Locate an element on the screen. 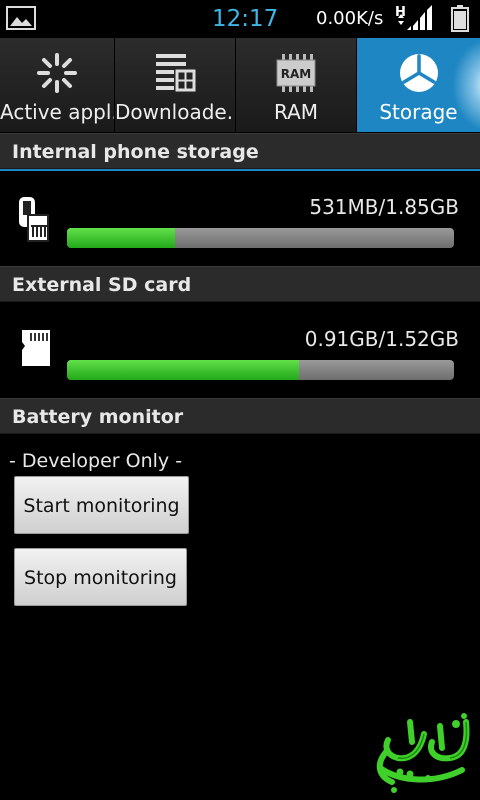 Image resolution: width=480 pixels, height=800 pixels. developer-only-note: - Developer Only - is located at coordinates (96, 461).